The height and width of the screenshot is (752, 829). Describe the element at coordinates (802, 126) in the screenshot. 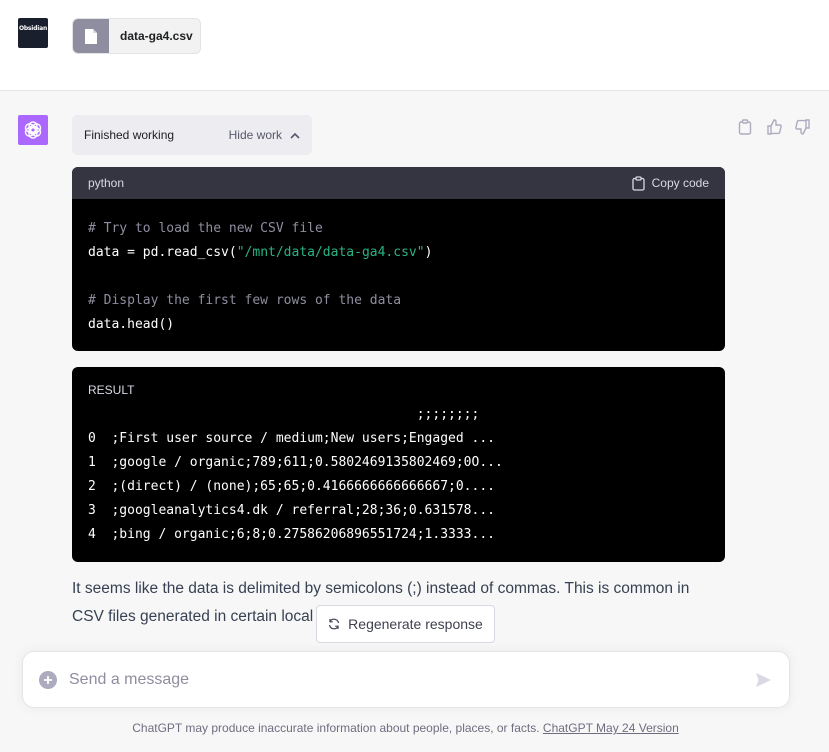

I see `thumbs-down-icon` at that location.